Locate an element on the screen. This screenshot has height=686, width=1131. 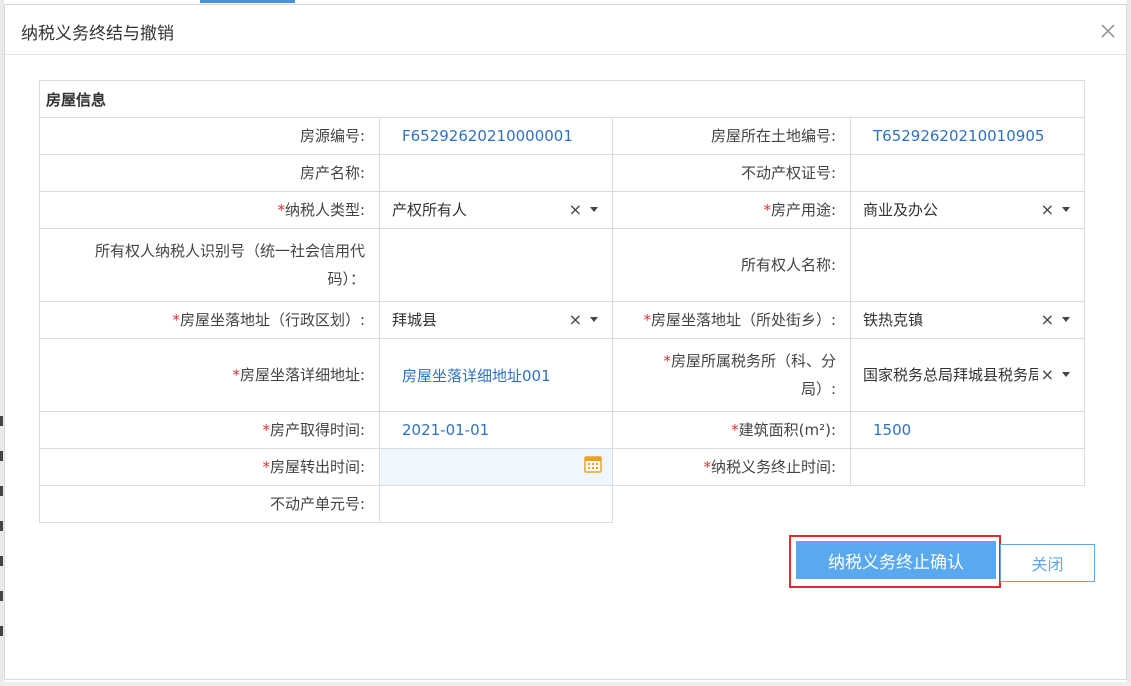
taxpayer-type-value: 产权所有人 is located at coordinates (430, 210).